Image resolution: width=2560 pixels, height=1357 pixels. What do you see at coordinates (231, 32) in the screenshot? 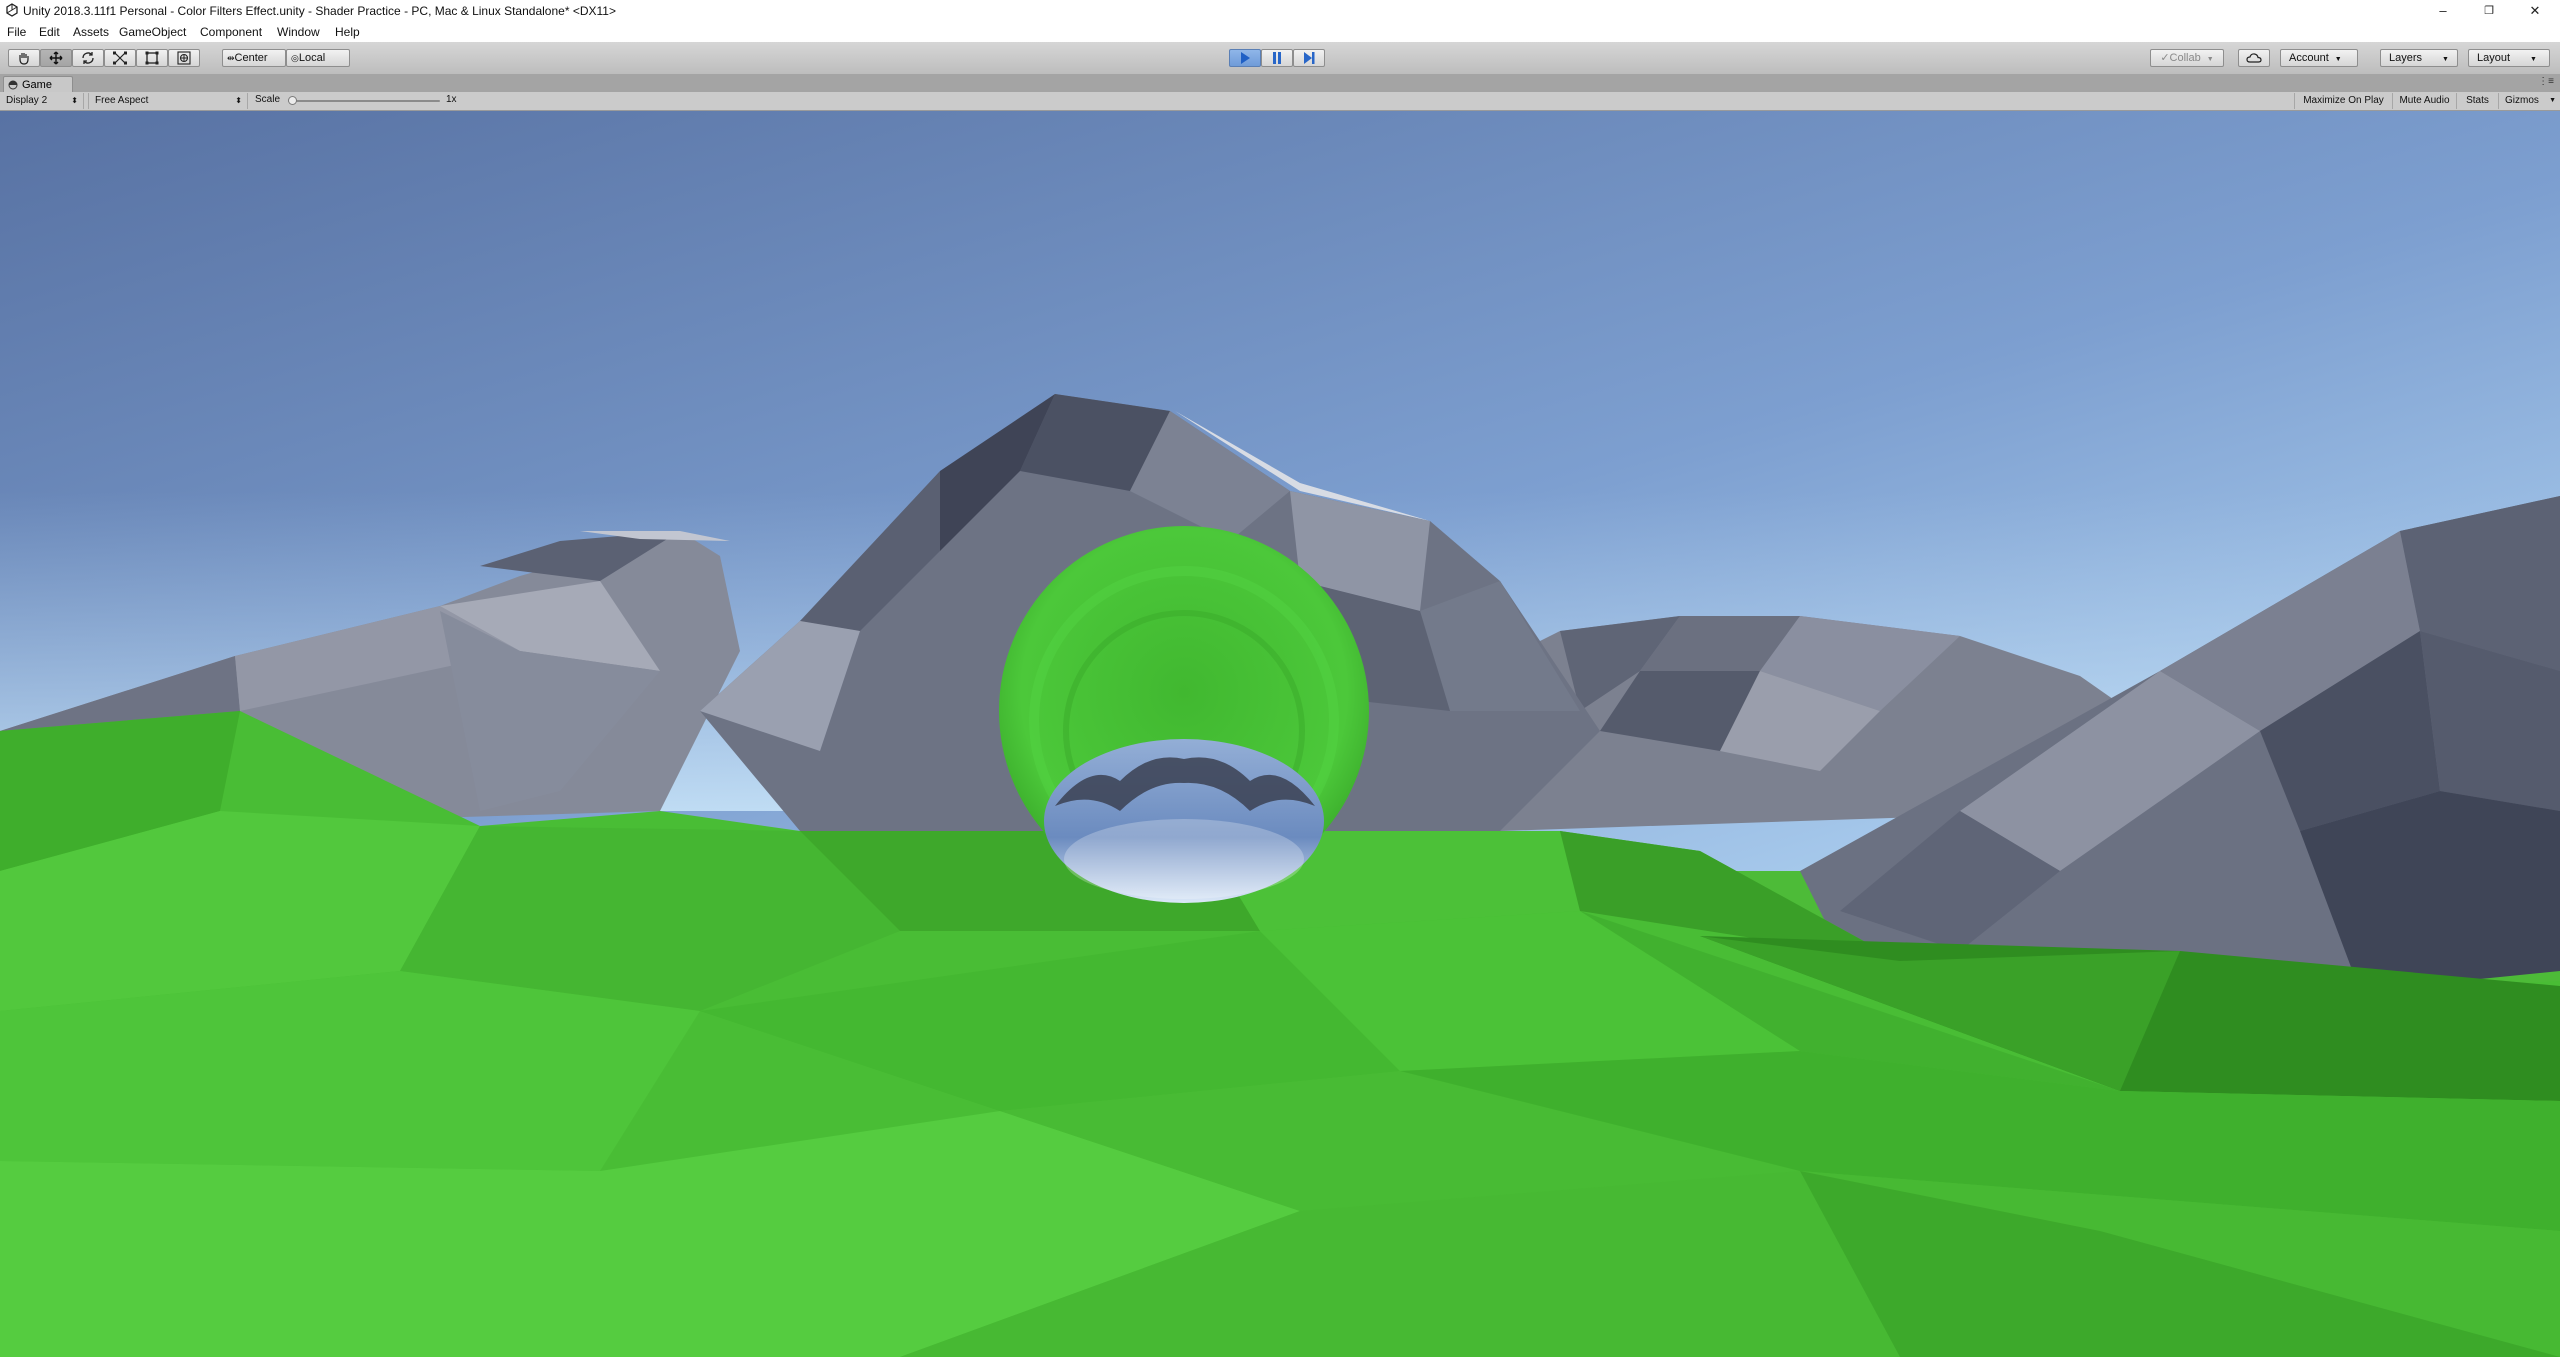
I see `menu-component: Component` at bounding box center [231, 32].